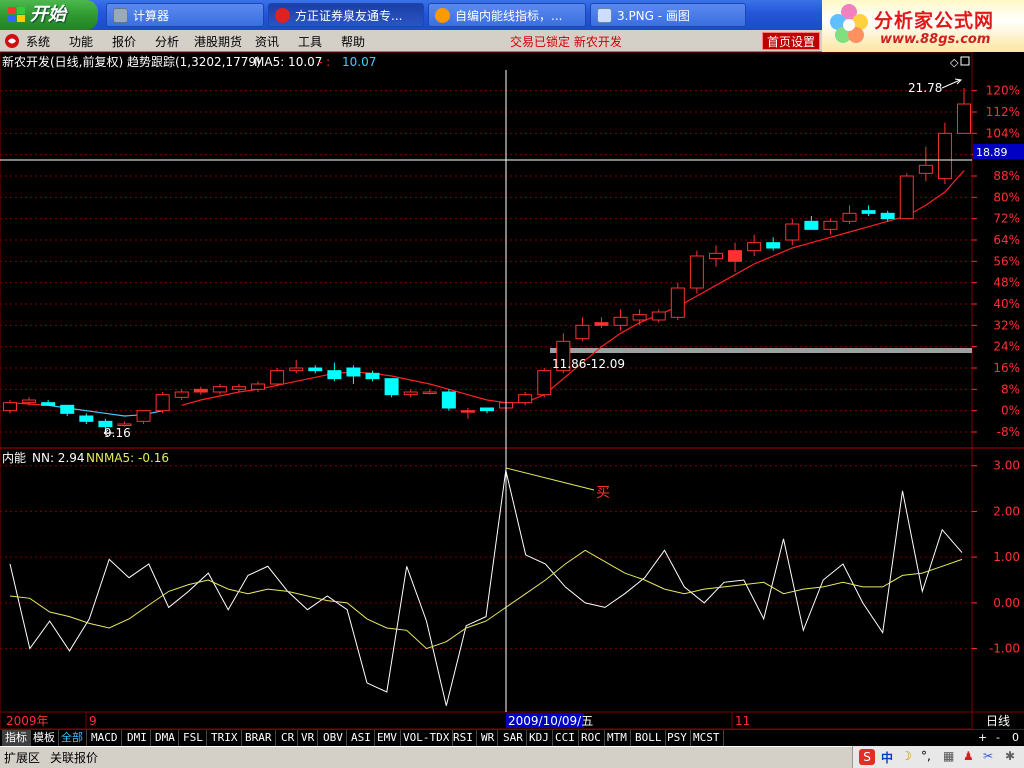  What do you see at coordinates (513, 738) in the screenshot?
I see `indicator-tab: SAR` at bounding box center [513, 738].